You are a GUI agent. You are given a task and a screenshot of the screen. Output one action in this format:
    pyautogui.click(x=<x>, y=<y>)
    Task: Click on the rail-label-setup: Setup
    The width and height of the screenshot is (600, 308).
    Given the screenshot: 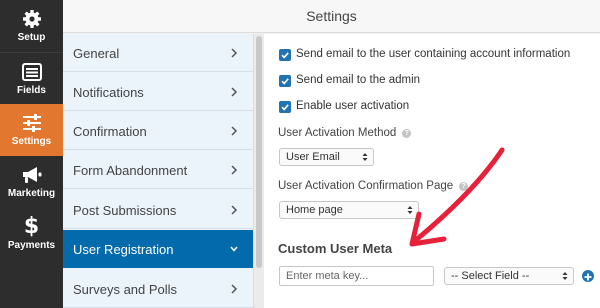 What is the action you would take?
    pyautogui.click(x=31, y=37)
    